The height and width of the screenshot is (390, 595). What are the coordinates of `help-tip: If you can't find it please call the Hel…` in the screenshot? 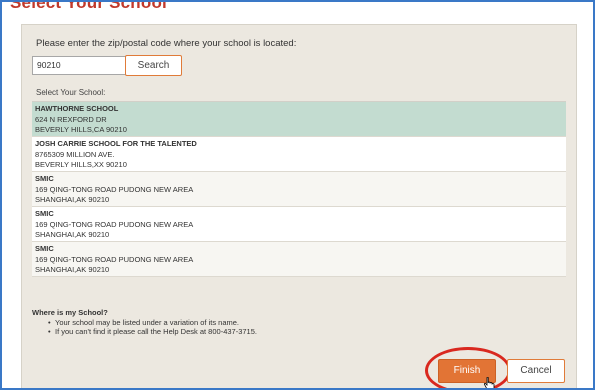 It's located at (152, 332).